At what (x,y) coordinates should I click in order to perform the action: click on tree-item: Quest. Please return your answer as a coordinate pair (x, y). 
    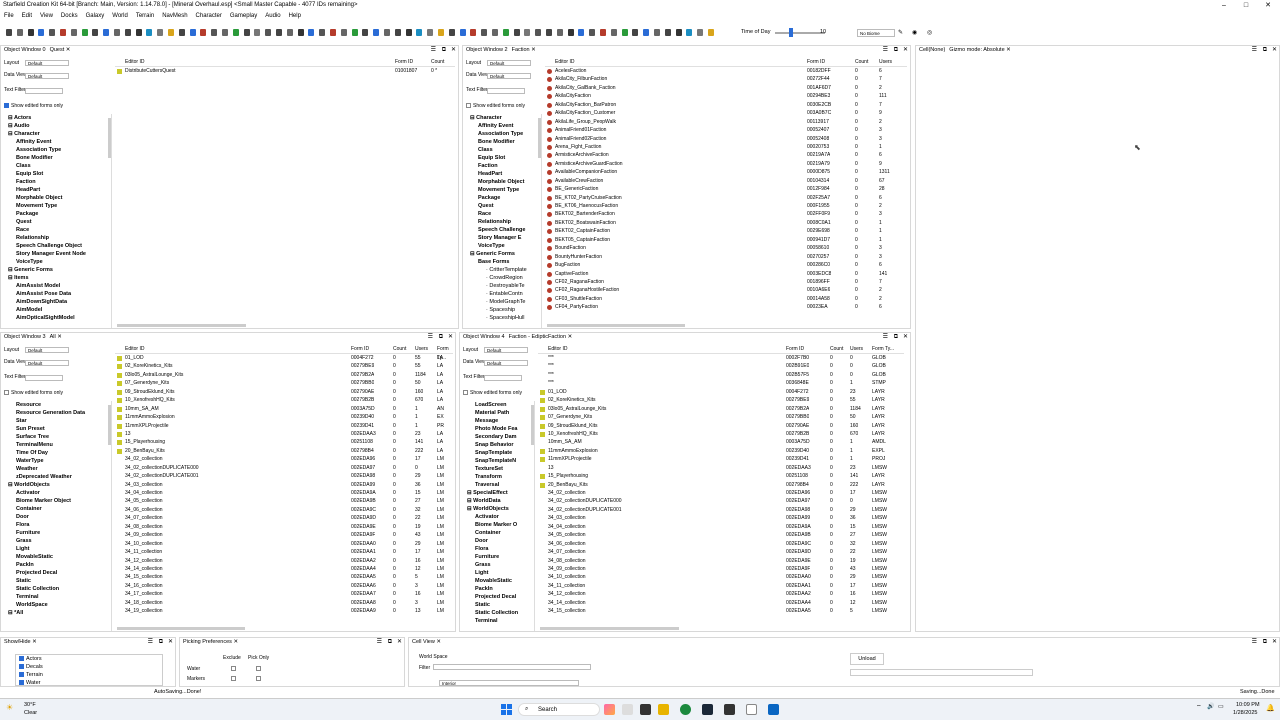
    Looking at the image, I should click on (57, 222).